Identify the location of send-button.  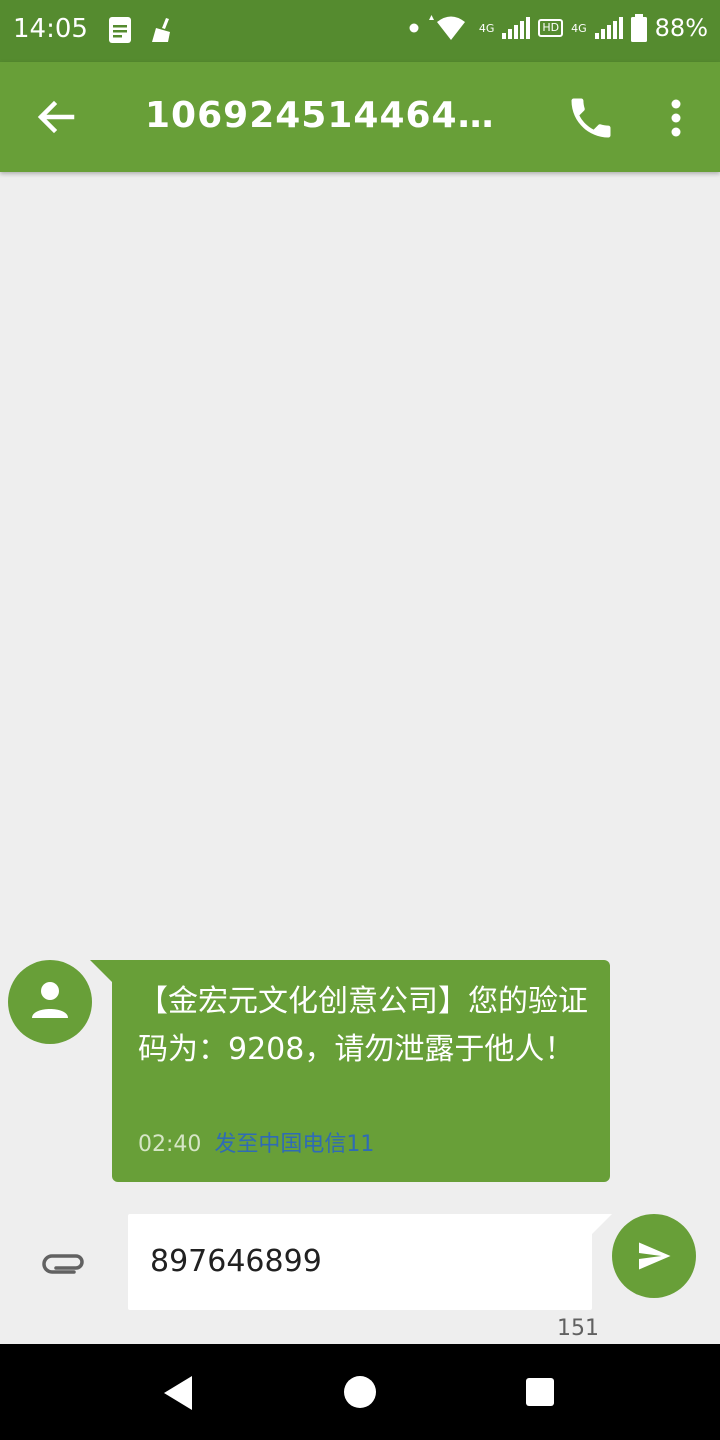
(654, 1256).